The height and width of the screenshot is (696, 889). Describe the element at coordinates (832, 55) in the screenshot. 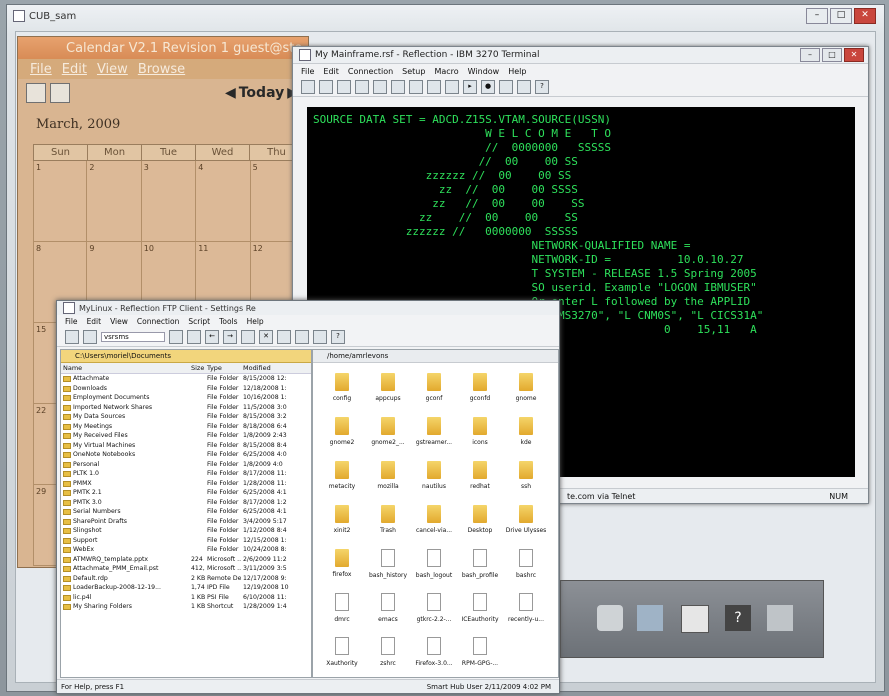

I see `maximize-button: □` at that location.